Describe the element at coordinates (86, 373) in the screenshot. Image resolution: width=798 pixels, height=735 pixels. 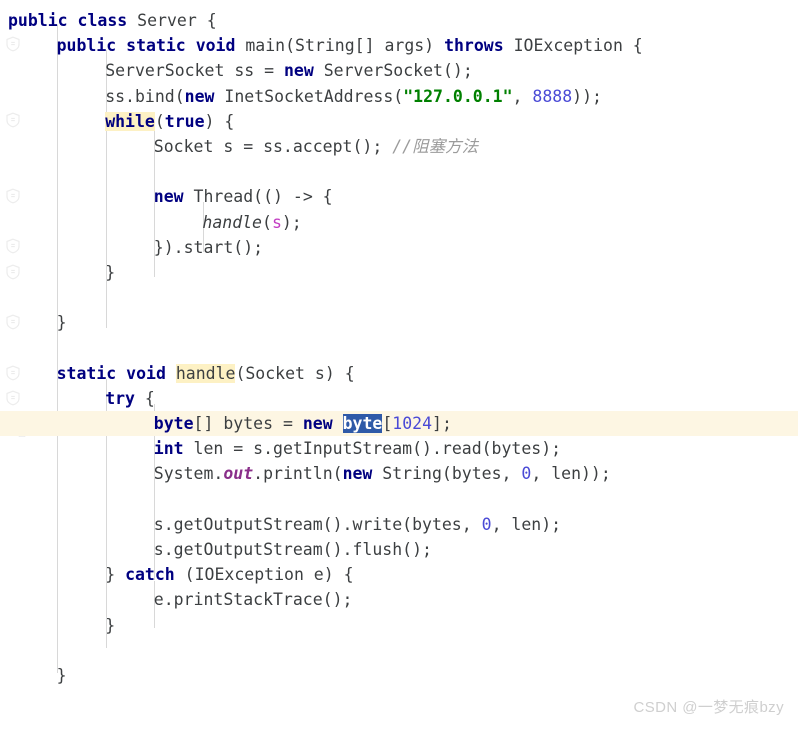
I see `code-line-15-token-0: static` at that location.